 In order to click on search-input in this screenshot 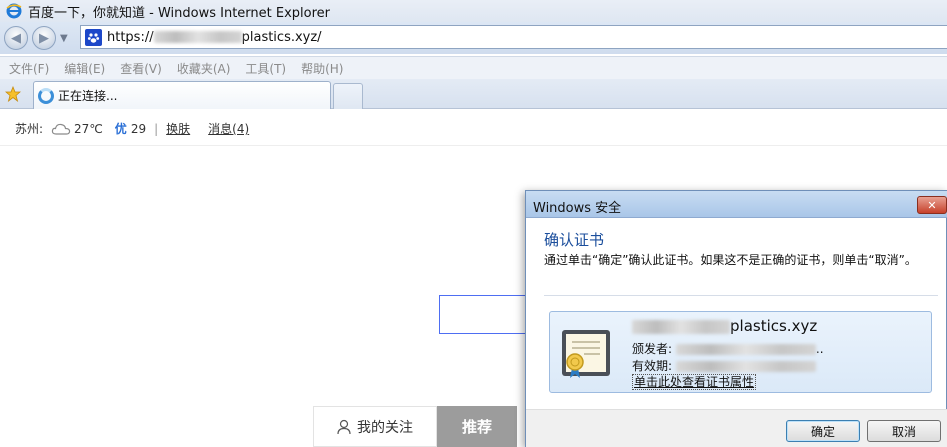, I will do `click(484, 314)`.